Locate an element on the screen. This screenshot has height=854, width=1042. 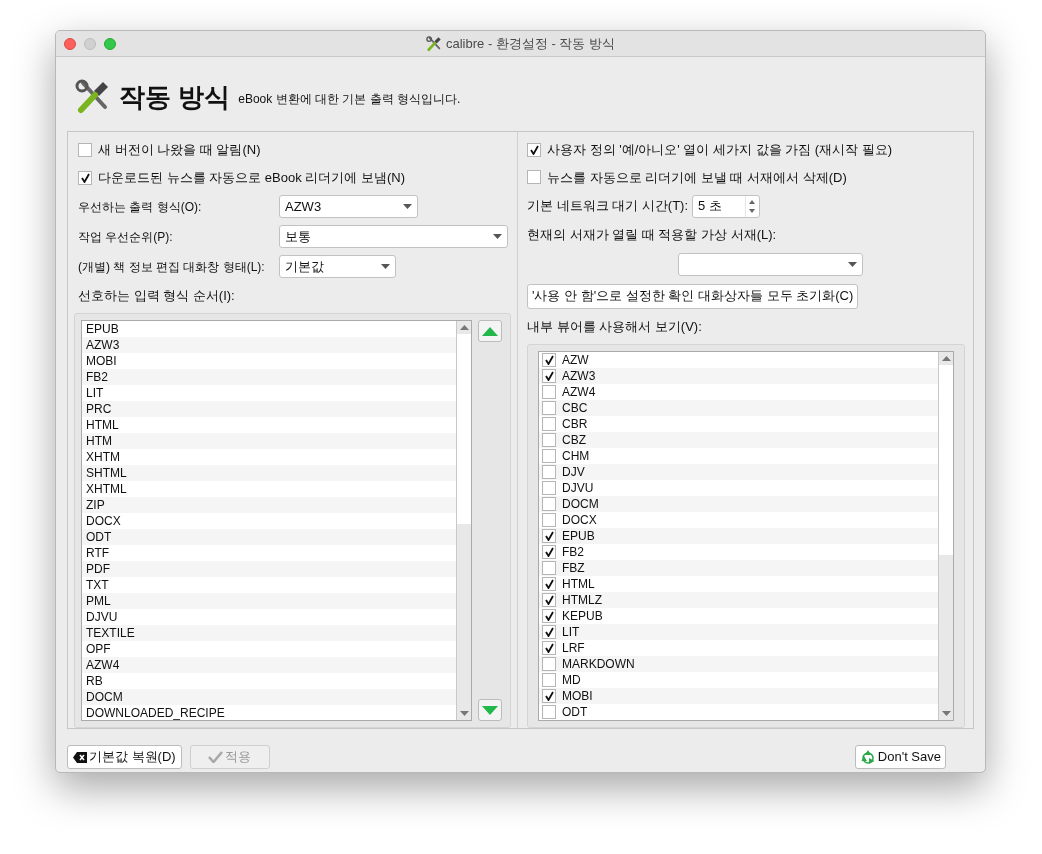
move-up-button is located at coordinates (490, 331).